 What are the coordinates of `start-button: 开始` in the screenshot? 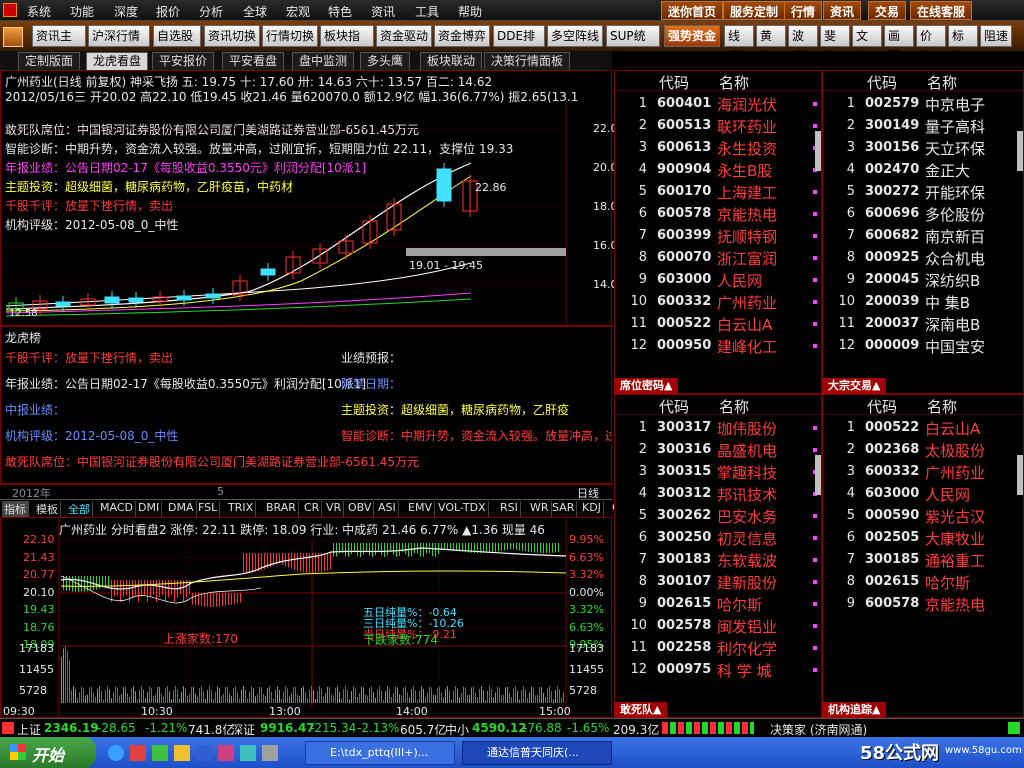 It's located at (48, 752).